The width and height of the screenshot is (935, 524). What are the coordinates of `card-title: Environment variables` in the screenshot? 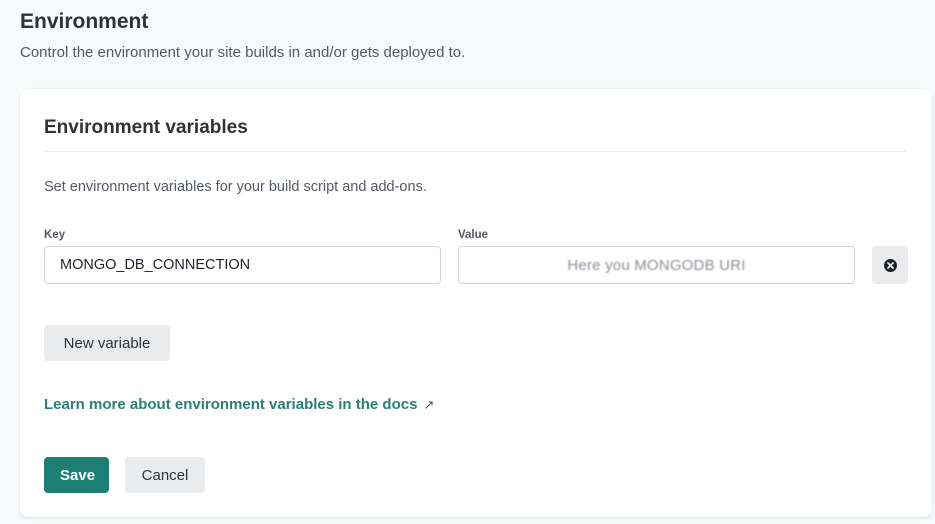 It's located at (146, 127).